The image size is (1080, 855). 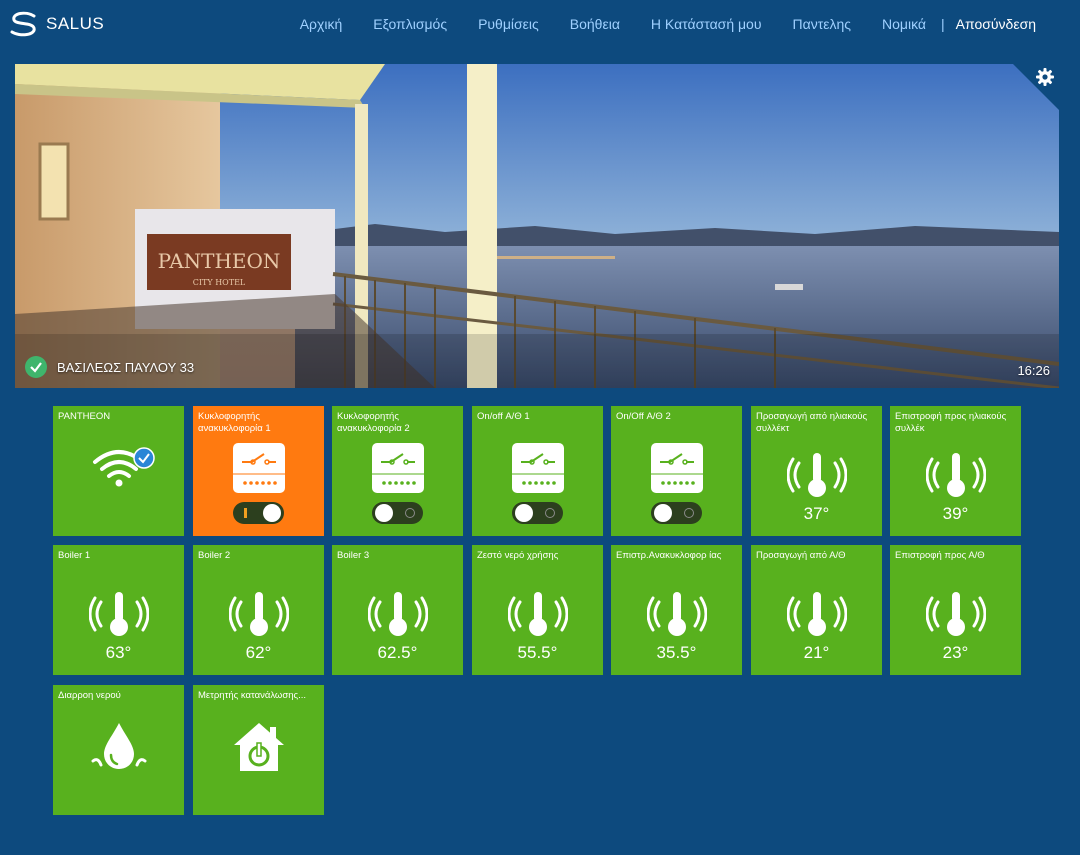 I want to click on tile-solar-return: Επιστροφή προς ηλιακούς συλλέκ 39°, so click(x=955, y=471).